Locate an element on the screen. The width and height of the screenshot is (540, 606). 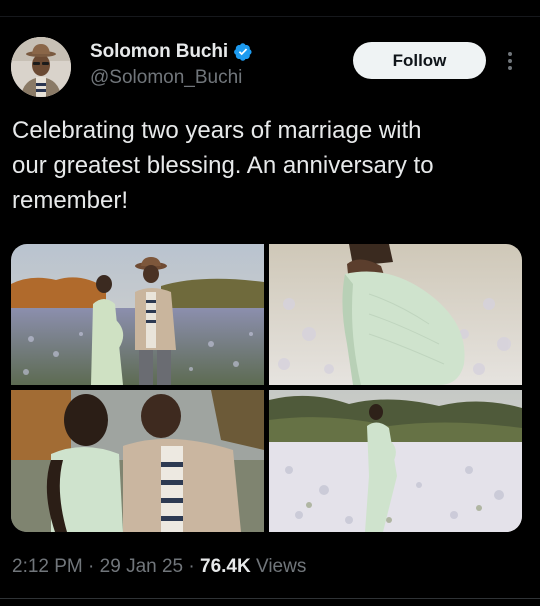
follow-button: Follow is located at coordinates (419, 60).